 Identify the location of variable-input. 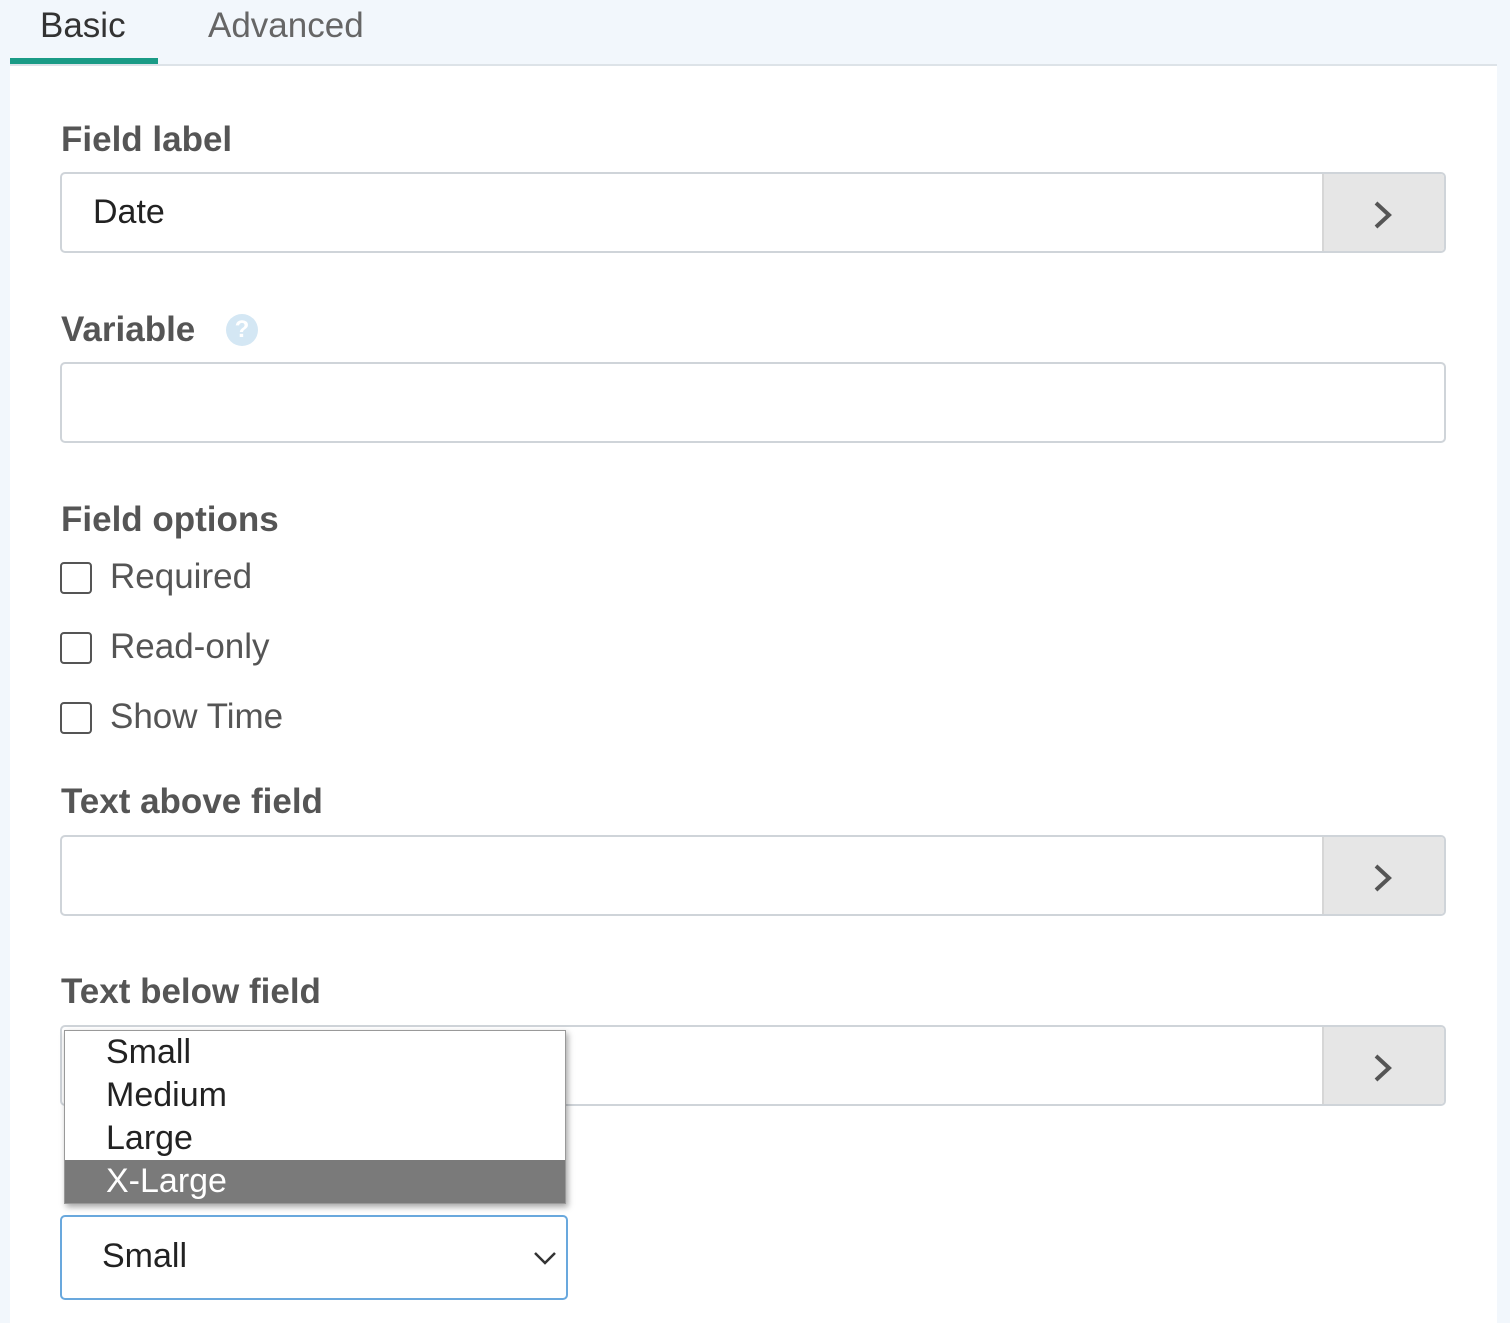
(753, 402).